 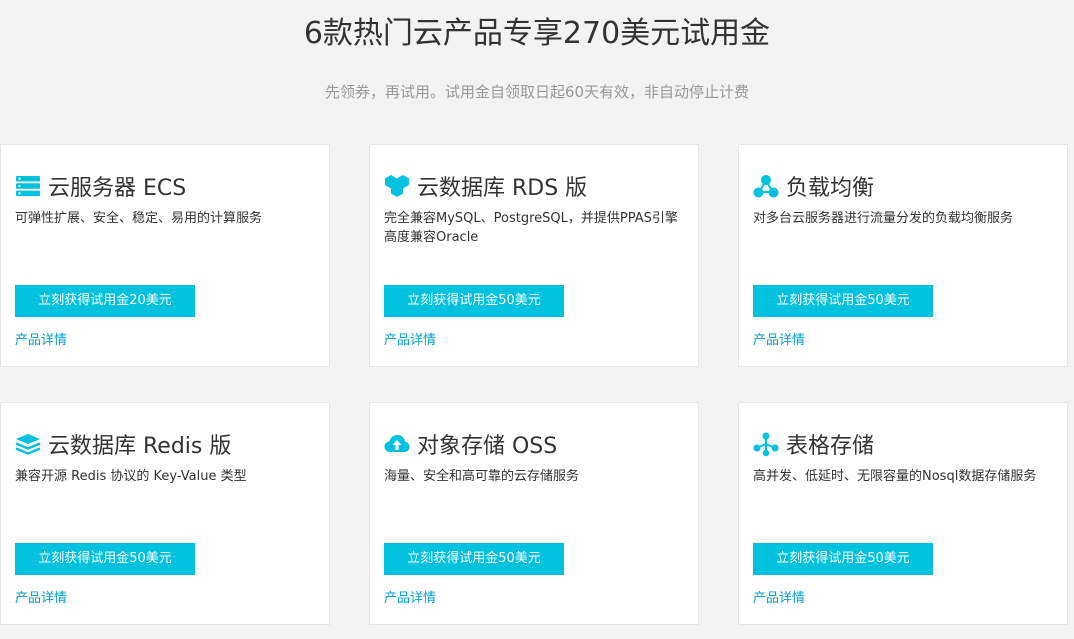 I want to click on redis-layers-icon, so click(x=28, y=444).